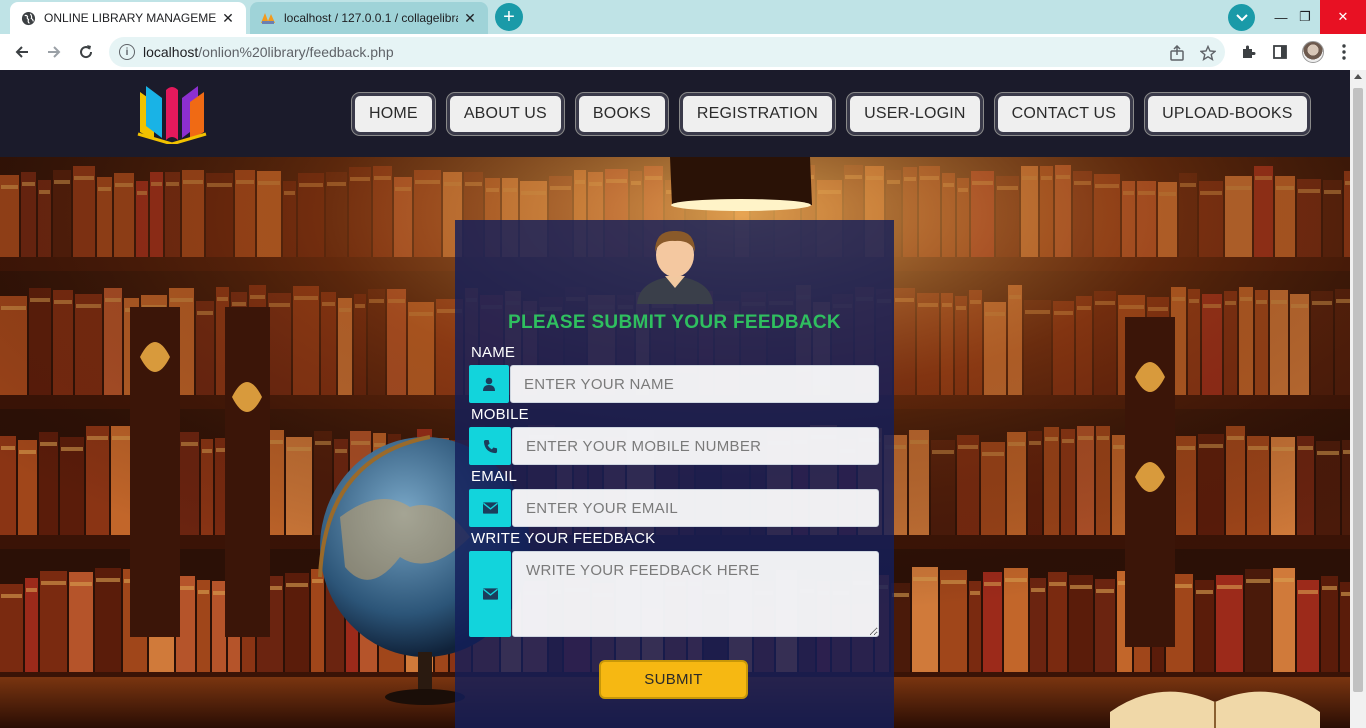 The height and width of the screenshot is (728, 1366). Describe the element at coordinates (172, 114) in the screenshot. I see `library-logo` at that location.